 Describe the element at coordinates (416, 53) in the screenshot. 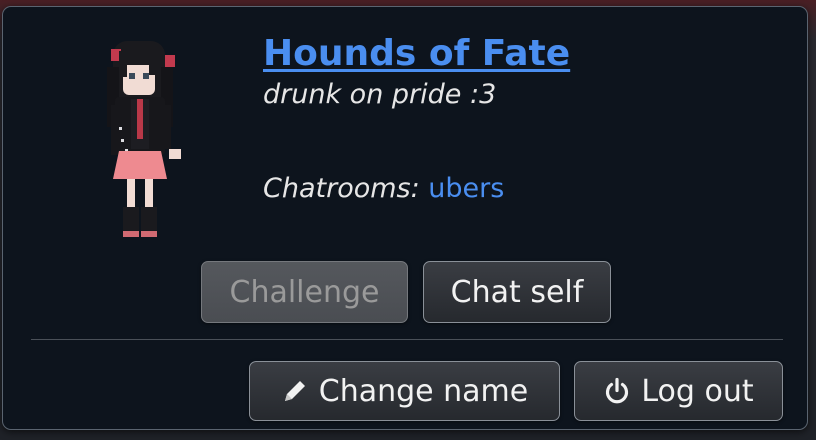

I see `username-link: Hounds of Fate` at that location.